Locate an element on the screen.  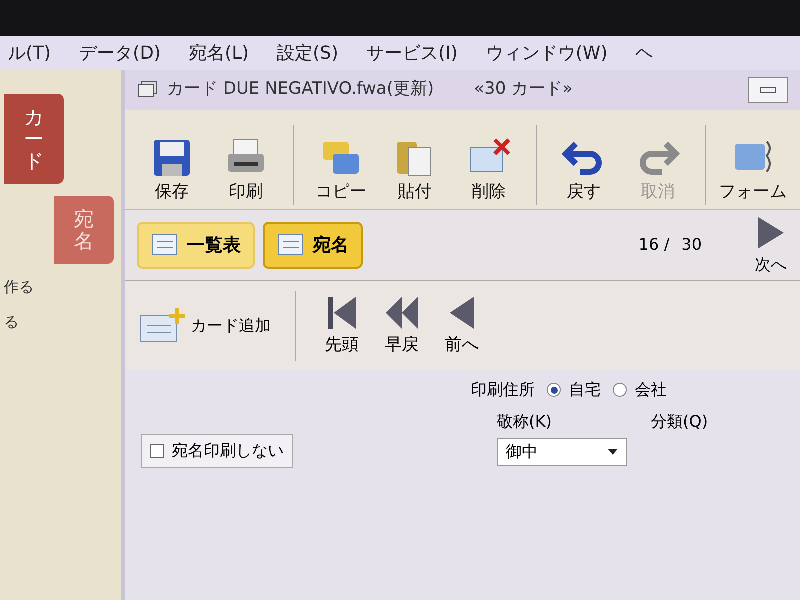
record-position: 16 / is located at coordinates (654, 245).